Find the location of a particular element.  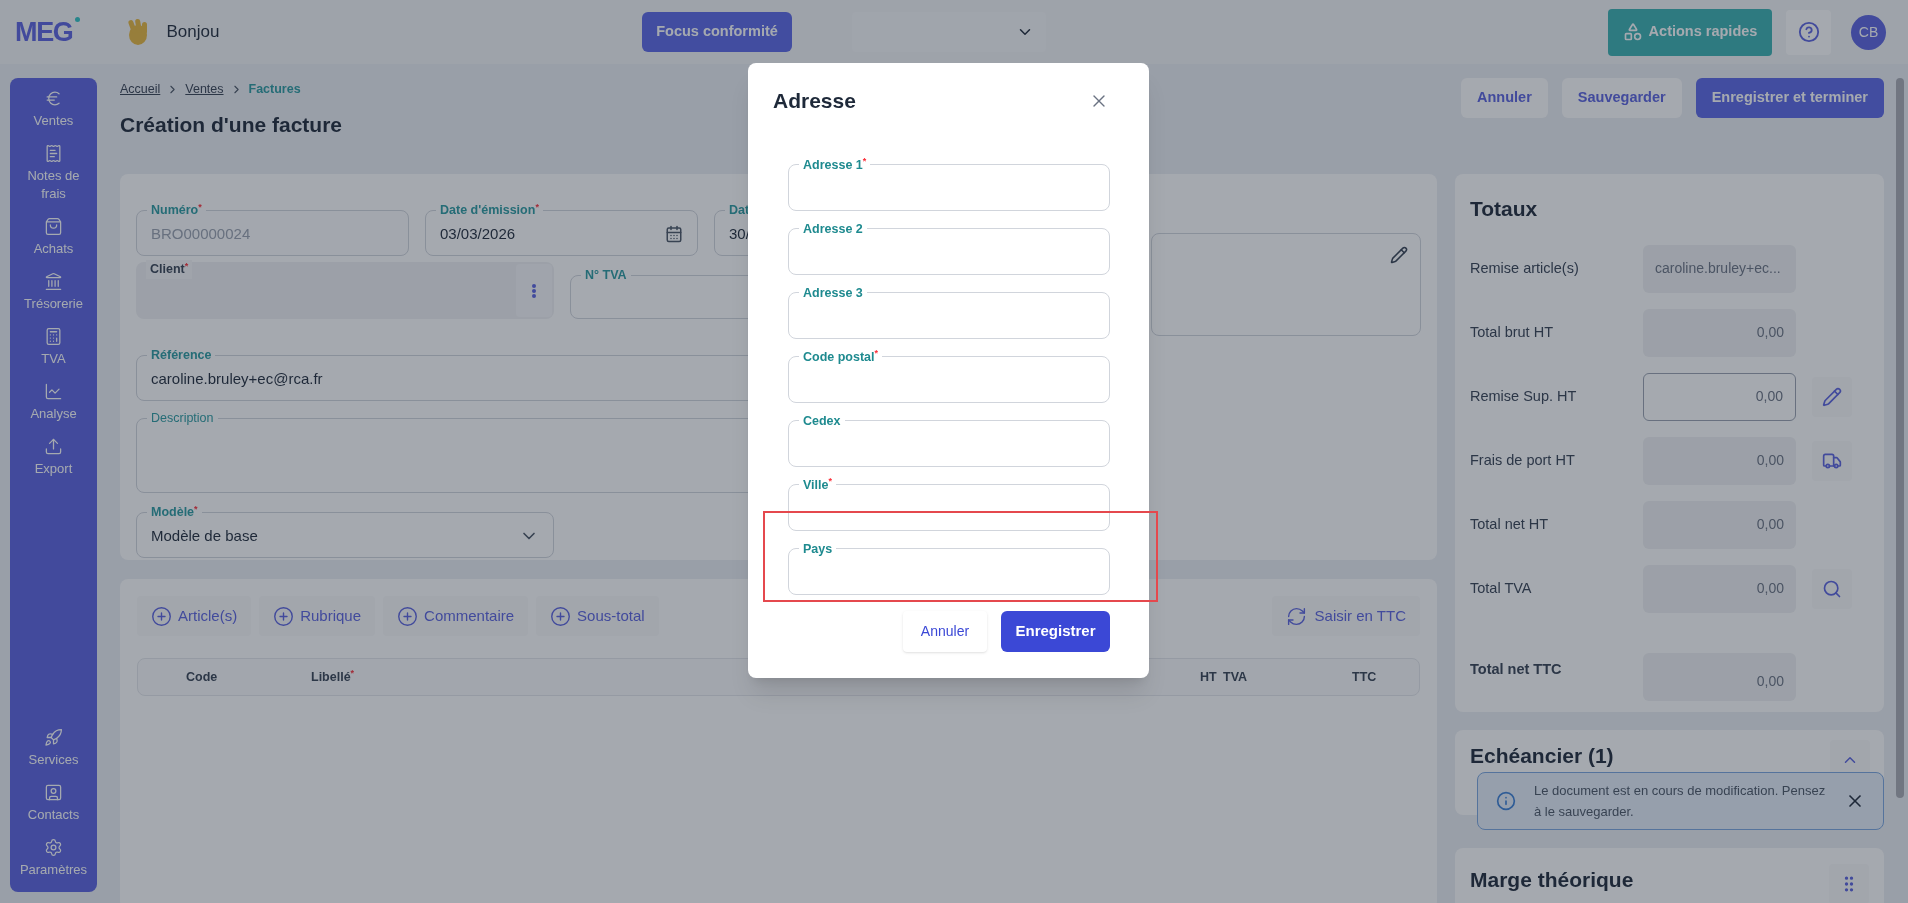

address-field: Code postal$^{*}$ is located at coordinates (949, 375).